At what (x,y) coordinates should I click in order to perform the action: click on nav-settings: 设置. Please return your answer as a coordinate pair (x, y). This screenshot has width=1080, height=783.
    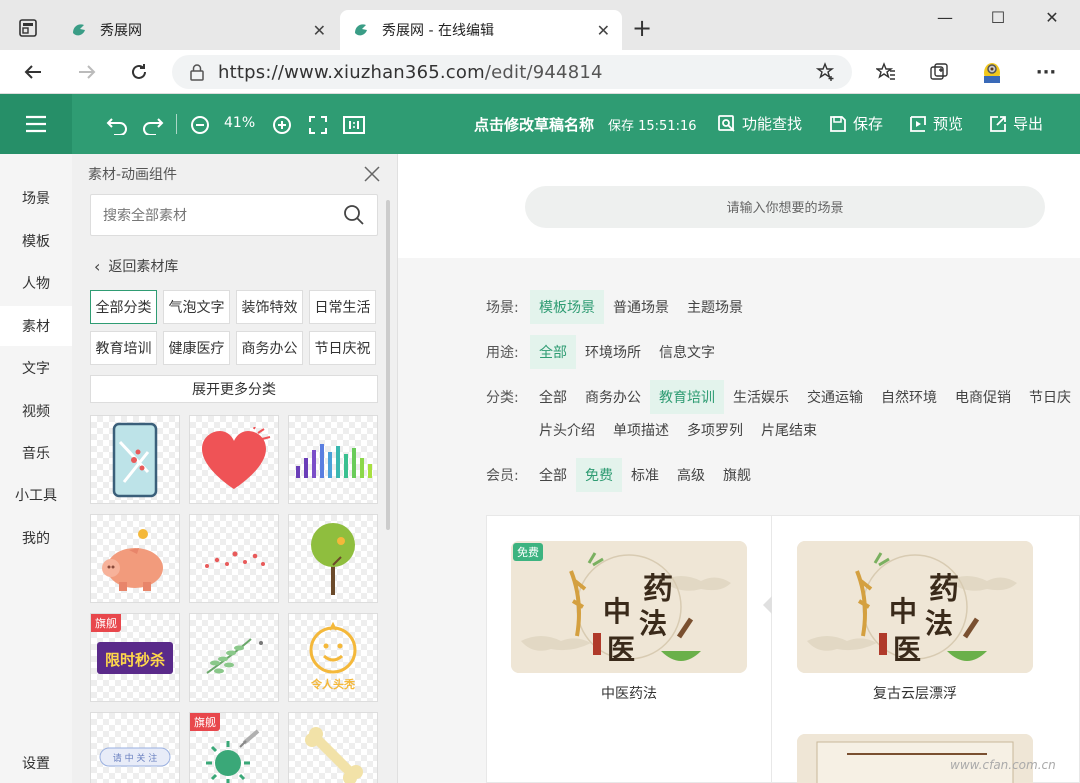
    Looking at the image, I should click on (36, 763).